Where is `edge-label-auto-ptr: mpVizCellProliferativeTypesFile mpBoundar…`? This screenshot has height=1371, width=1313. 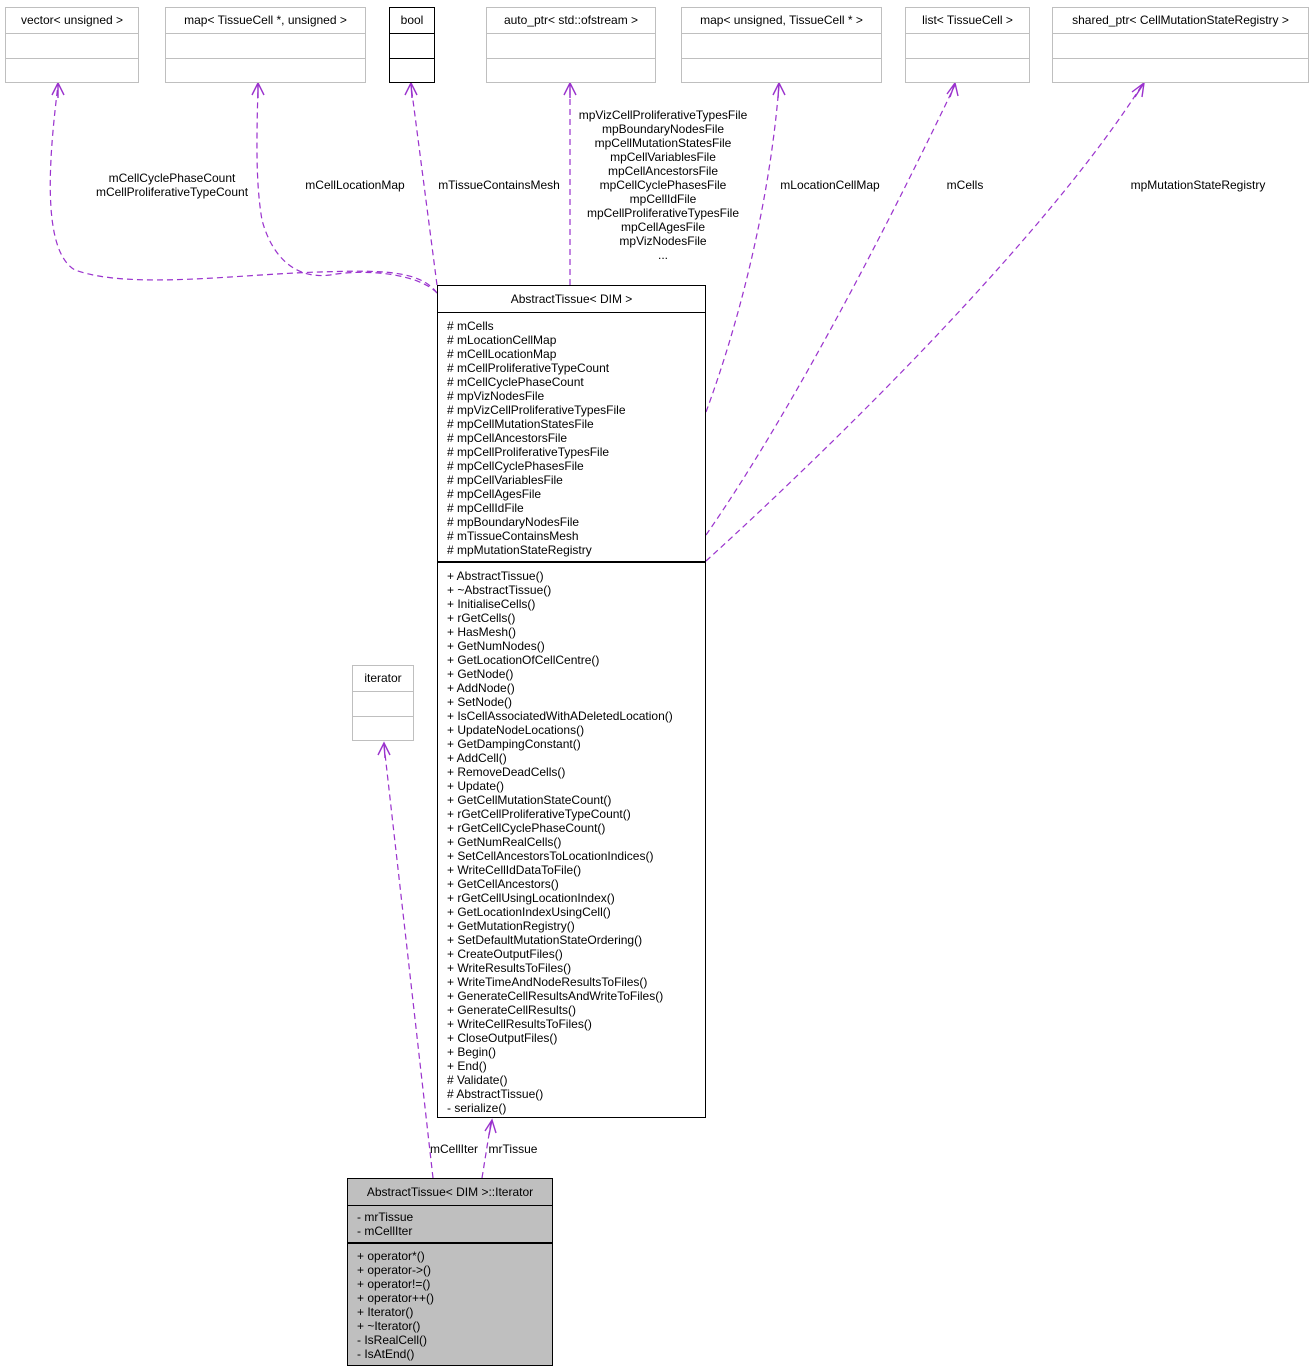
edge-label-auto-ptr: mpVizCellProliferativeTypesFile mpBoundar… is located at coordinates (663, 185).